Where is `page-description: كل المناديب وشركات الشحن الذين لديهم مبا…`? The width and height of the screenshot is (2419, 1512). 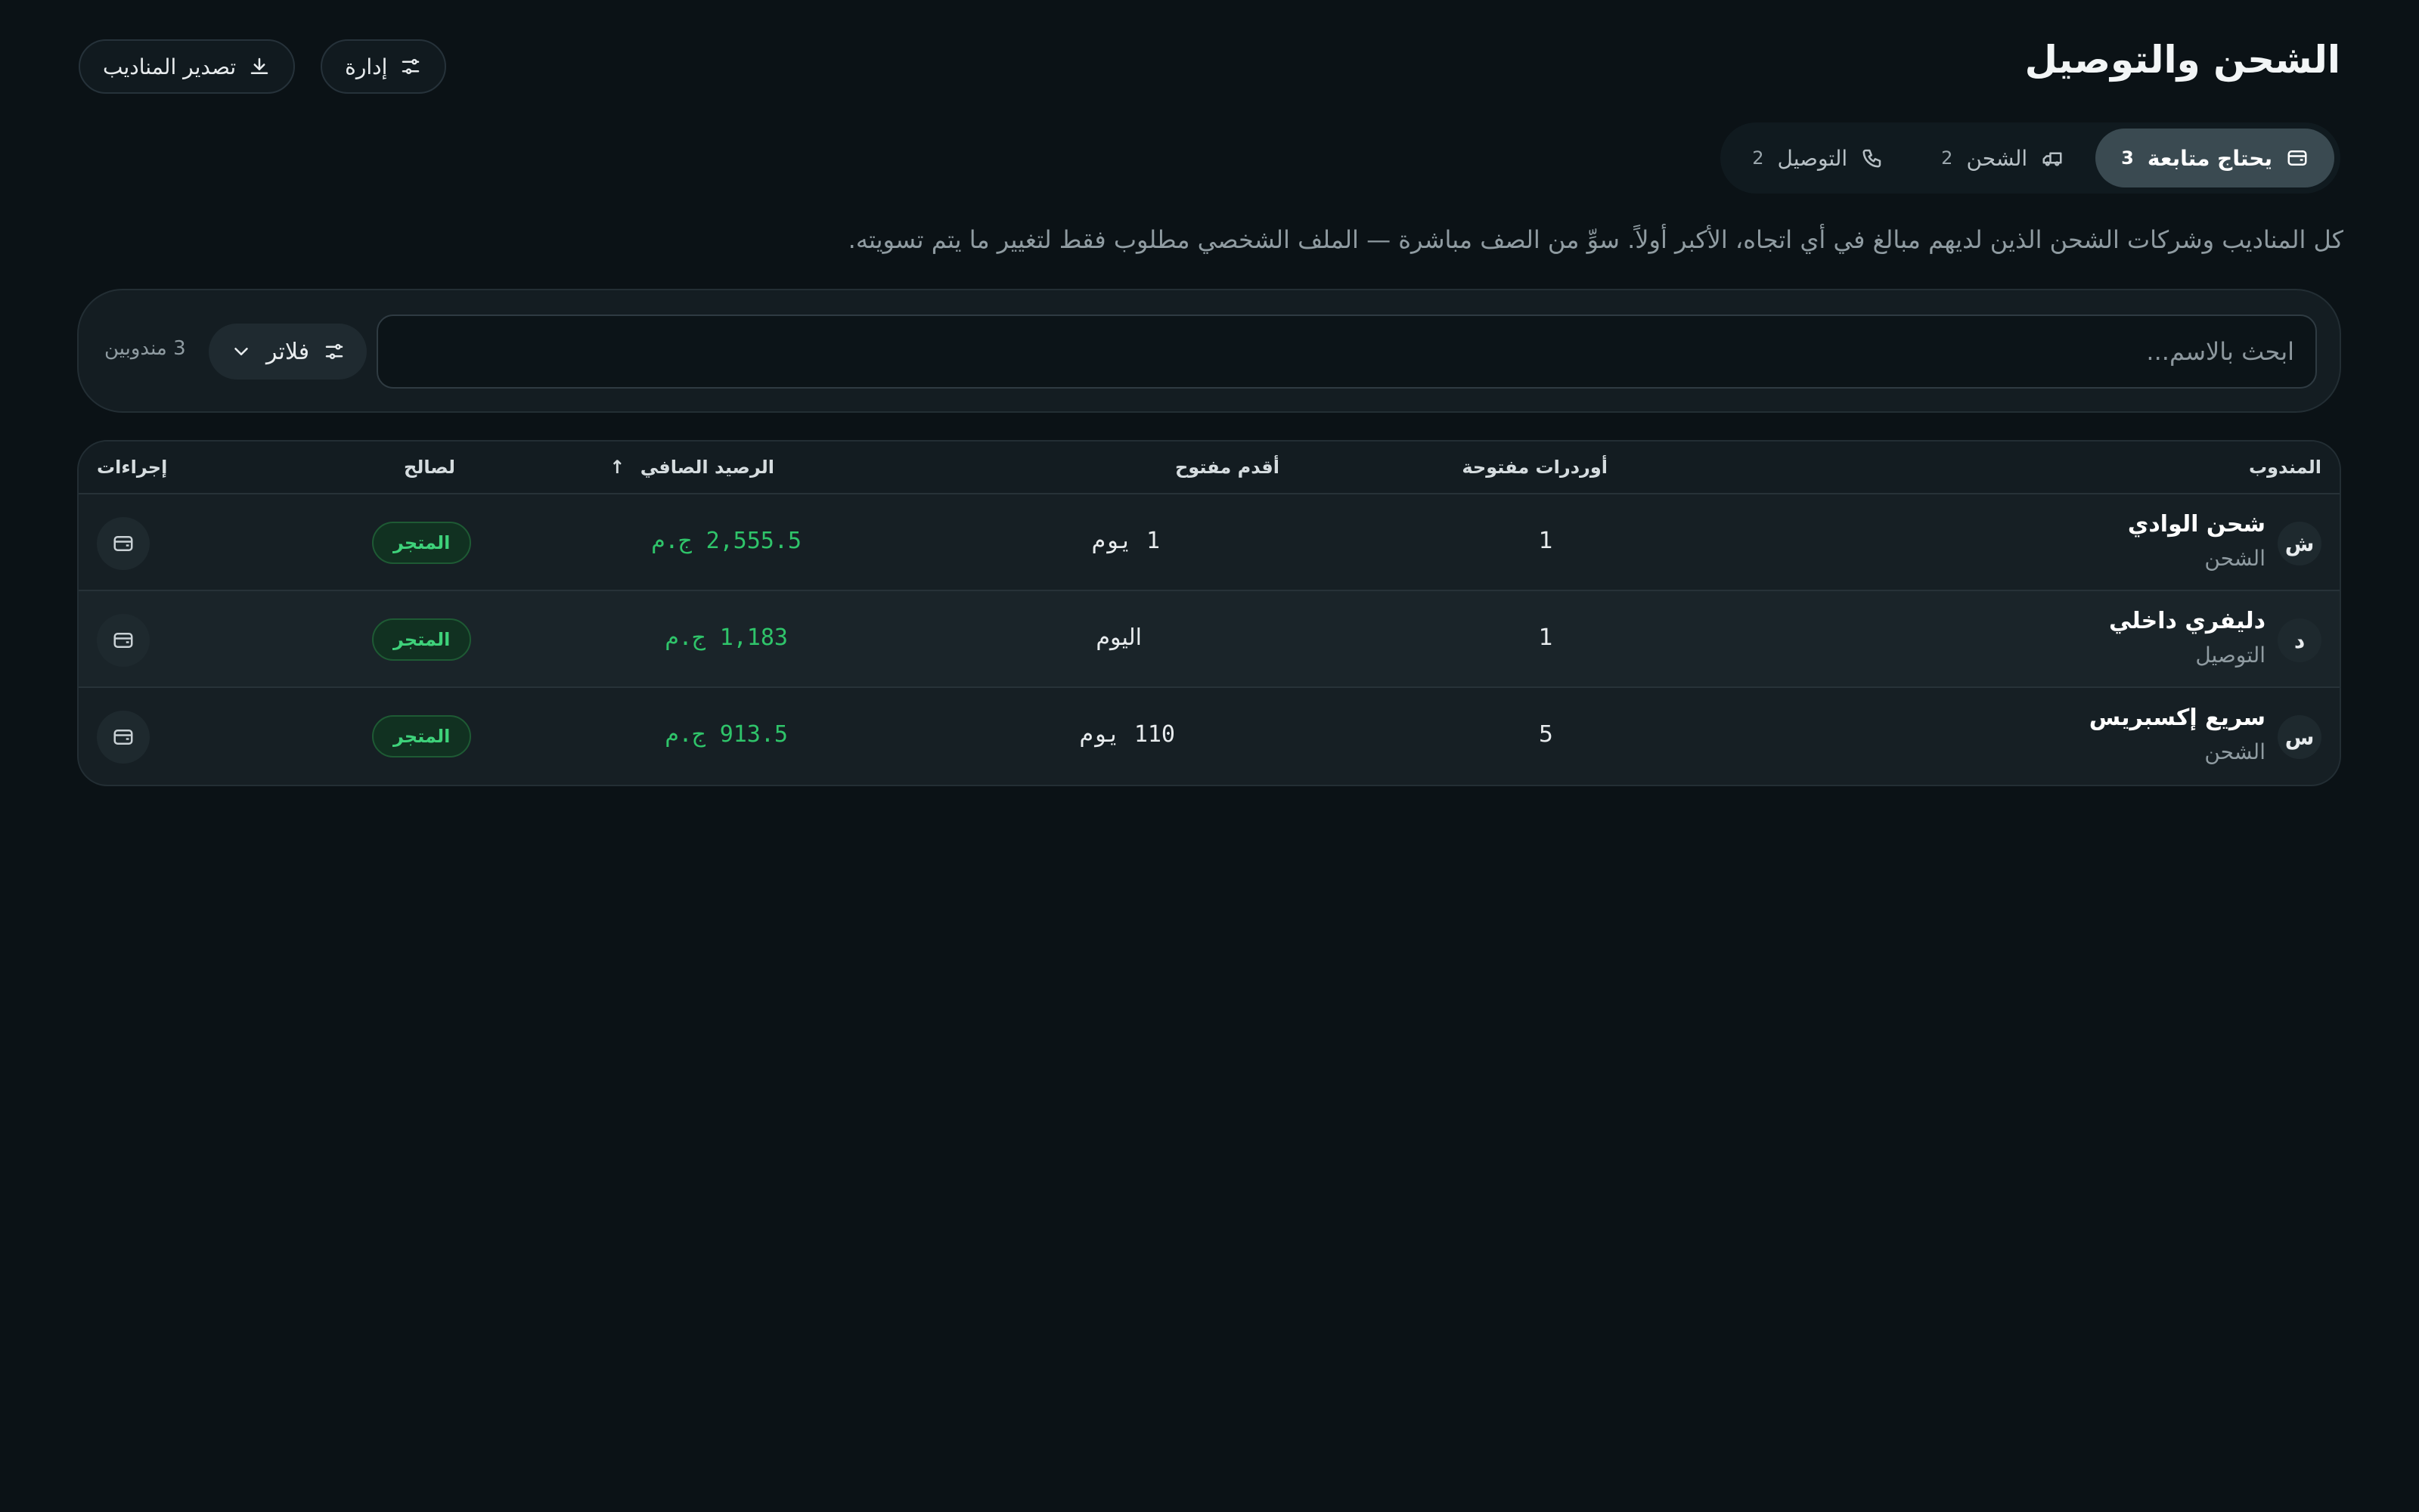
page-description: كل المناديب وشركات الشحن الذين لديهم مبا… is located at coordinates (1596, 240).